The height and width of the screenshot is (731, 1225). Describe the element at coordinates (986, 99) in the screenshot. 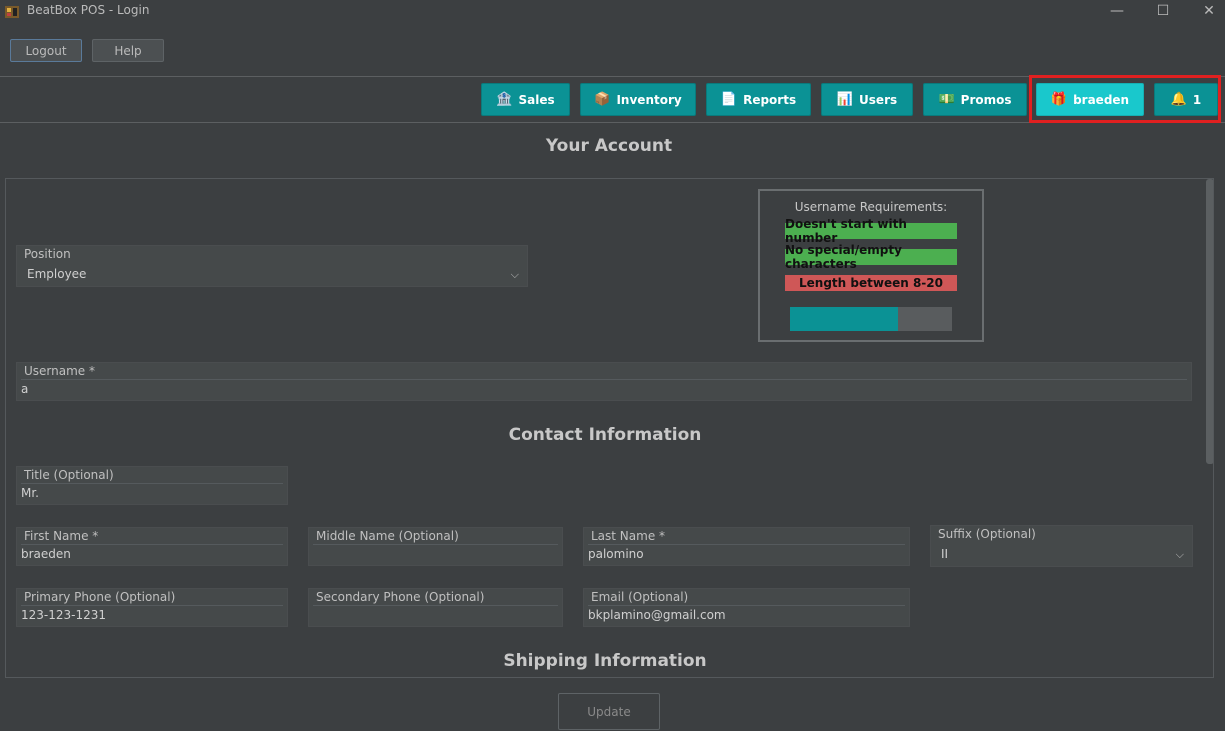

I see `nav-promos-label: Promos` at that location.